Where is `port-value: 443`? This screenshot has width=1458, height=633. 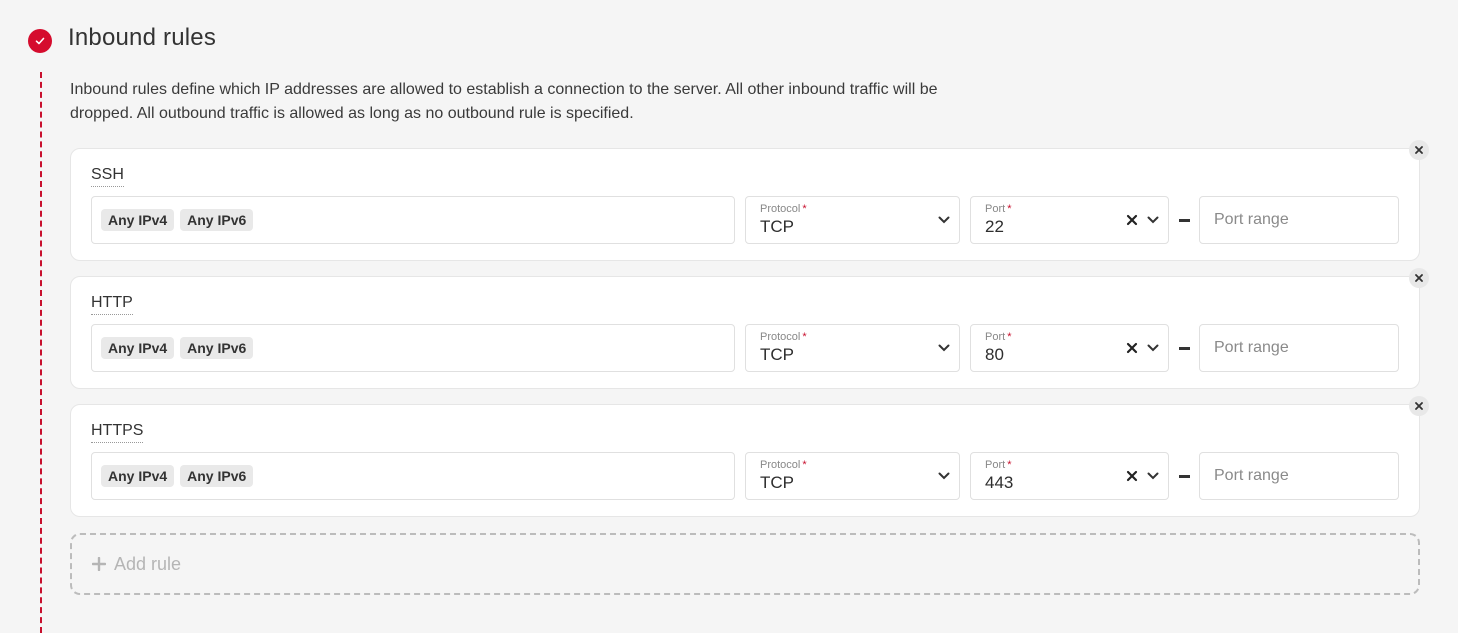
port-value: 443 is located at coordinates (999, 482).